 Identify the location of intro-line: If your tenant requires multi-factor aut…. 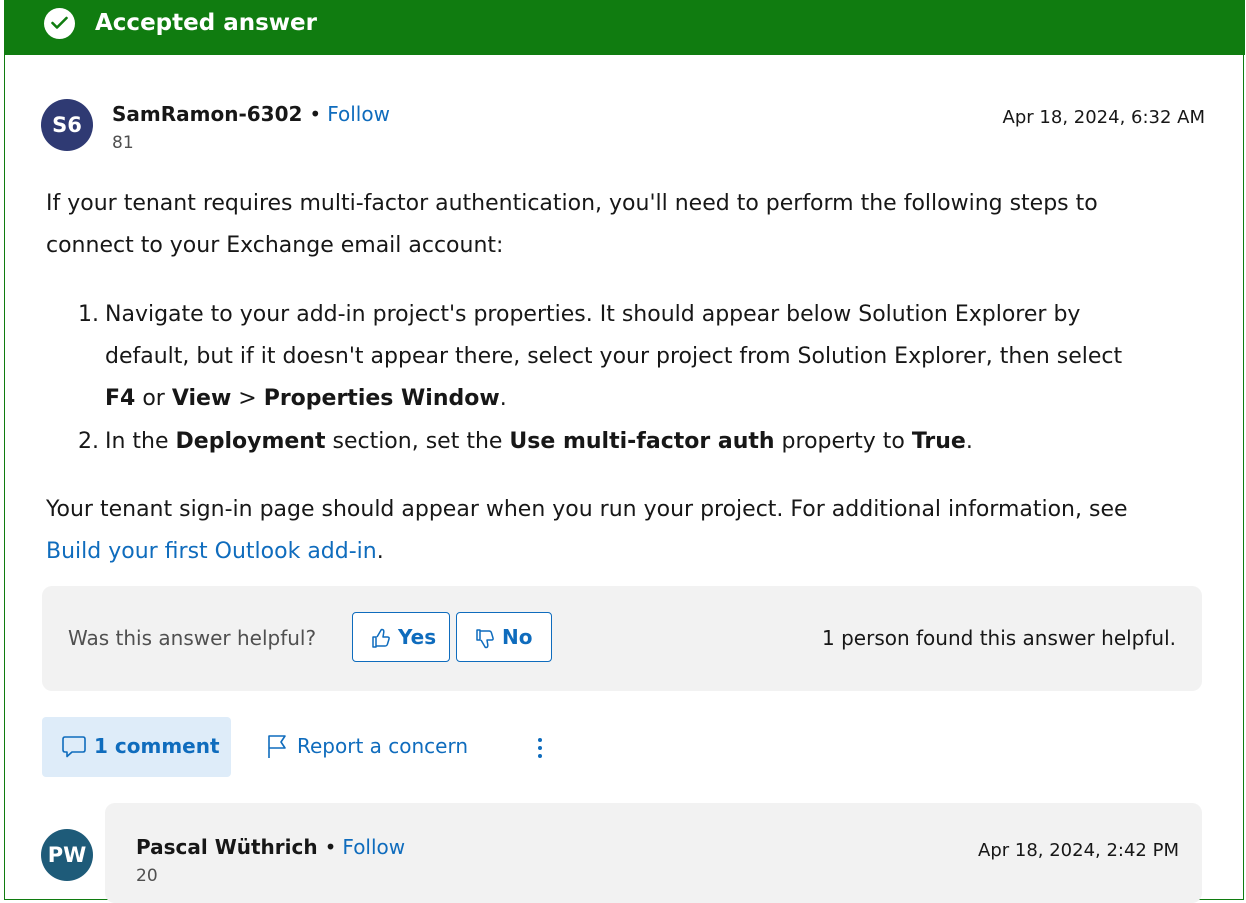
(572, 203).